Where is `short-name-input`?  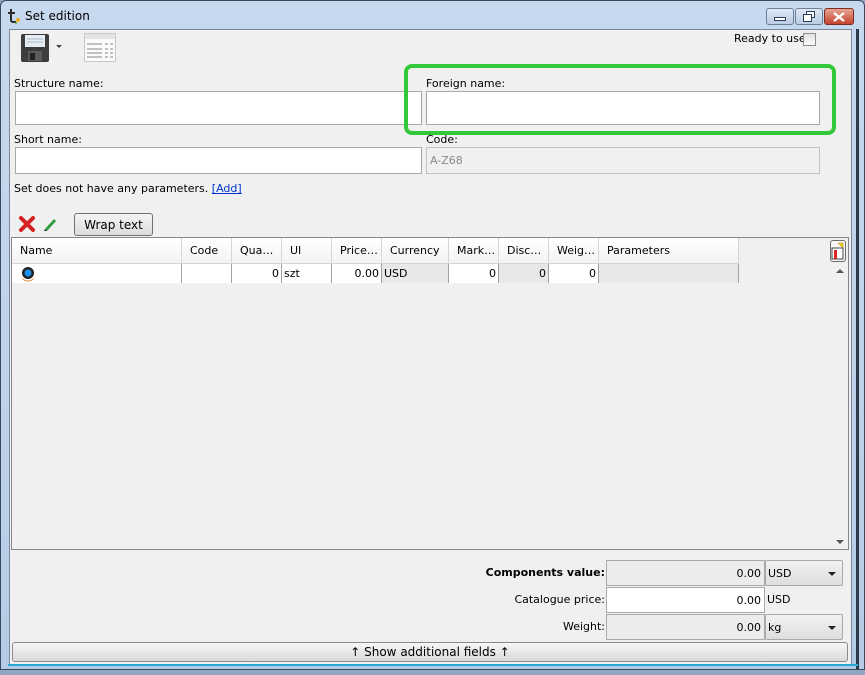
short-name-input is located at coordinates (218, 160).